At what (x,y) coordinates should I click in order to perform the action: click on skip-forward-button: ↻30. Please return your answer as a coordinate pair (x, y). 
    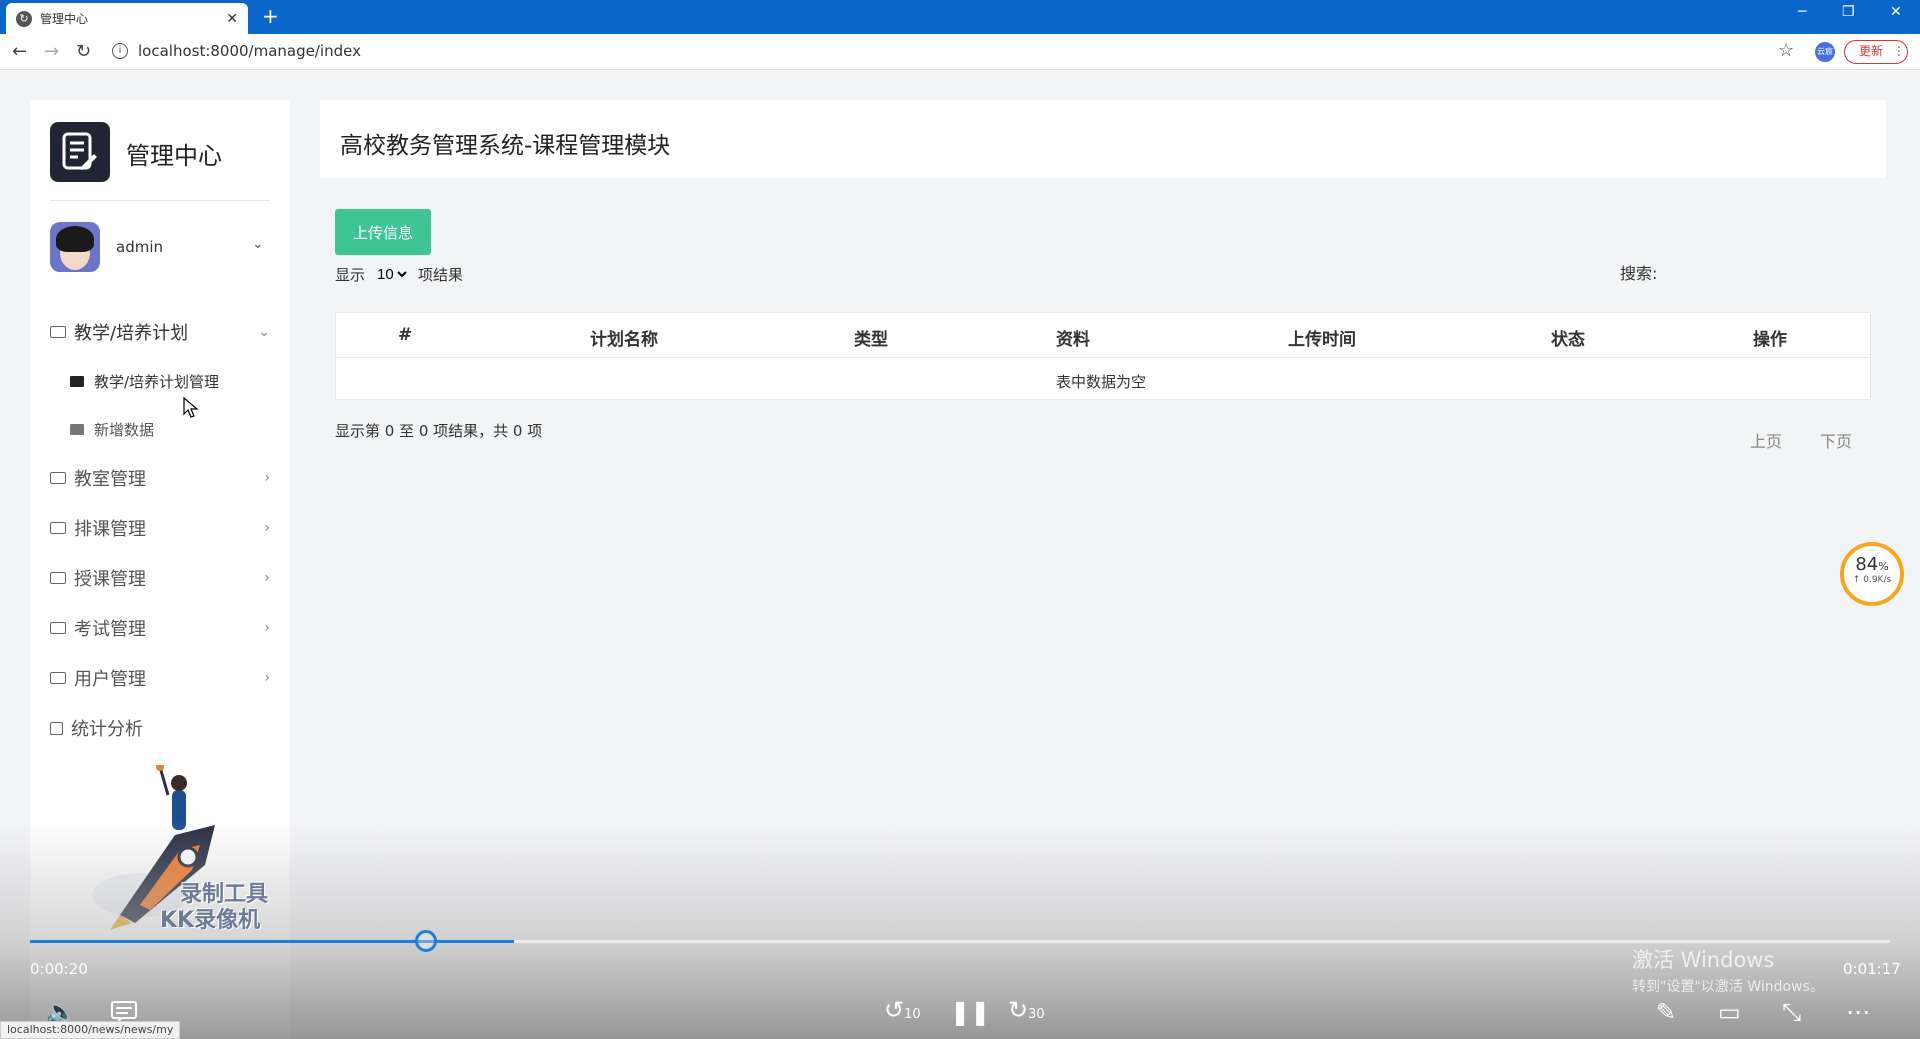
    Looking at the image, I should click on (1026, 1010).